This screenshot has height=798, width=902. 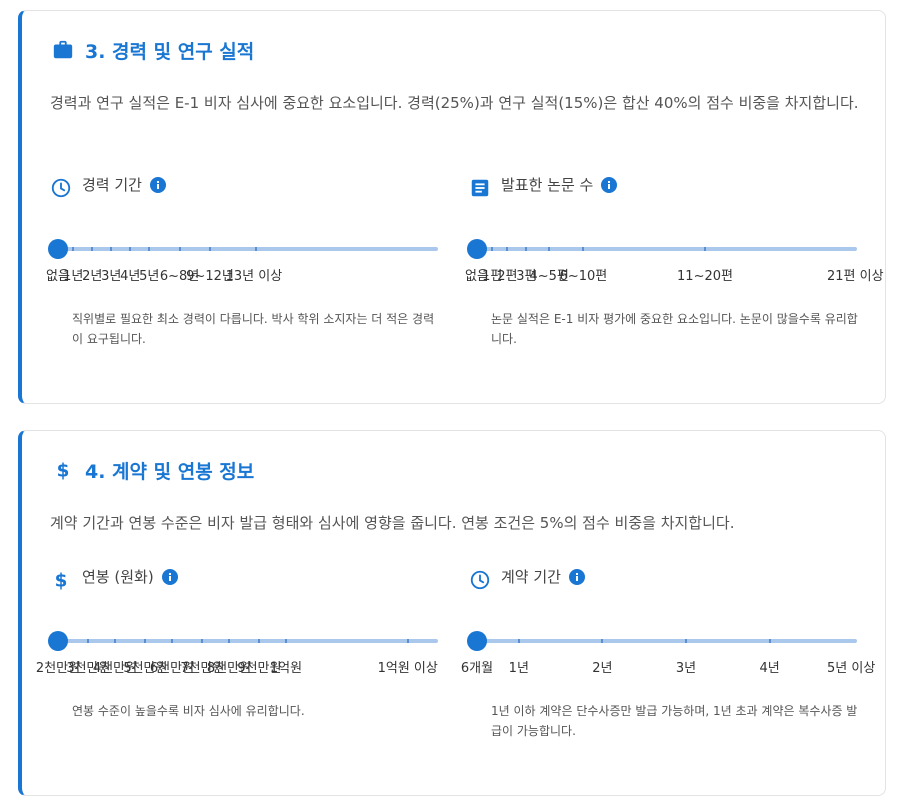 I want to click on slider-mark-label: 1억원 이상, so click(x=407, y=668).